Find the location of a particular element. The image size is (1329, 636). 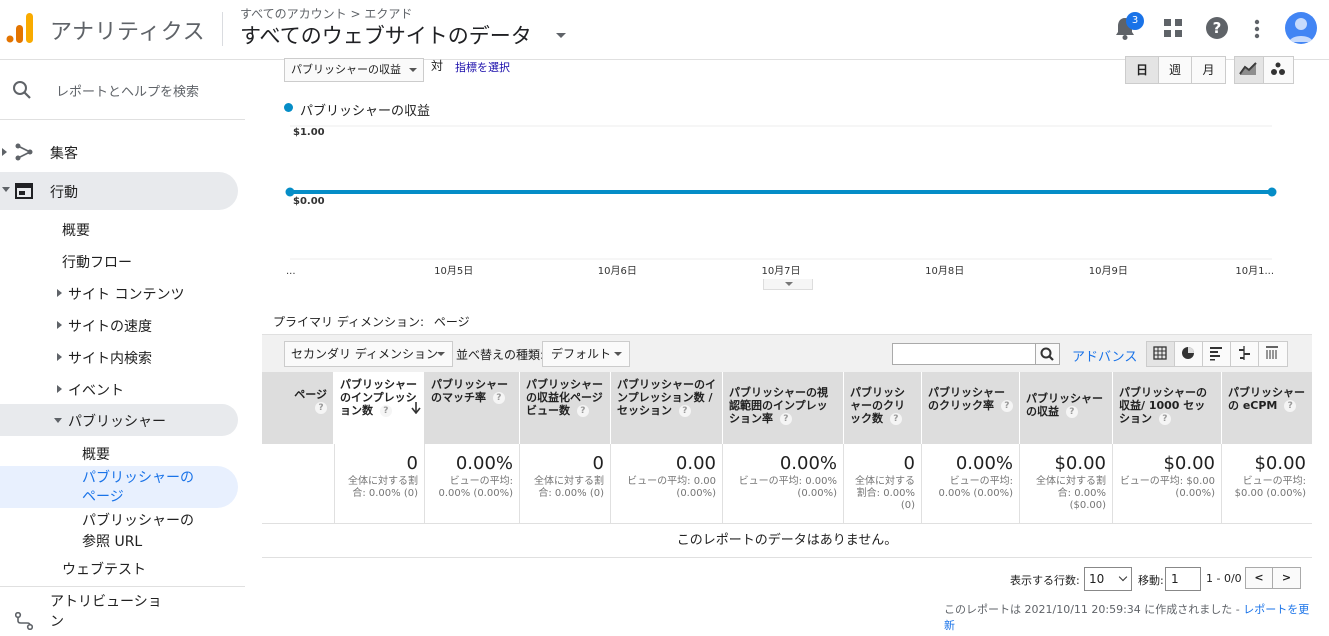

view-performance-button is located at coordinates (1217, 354).